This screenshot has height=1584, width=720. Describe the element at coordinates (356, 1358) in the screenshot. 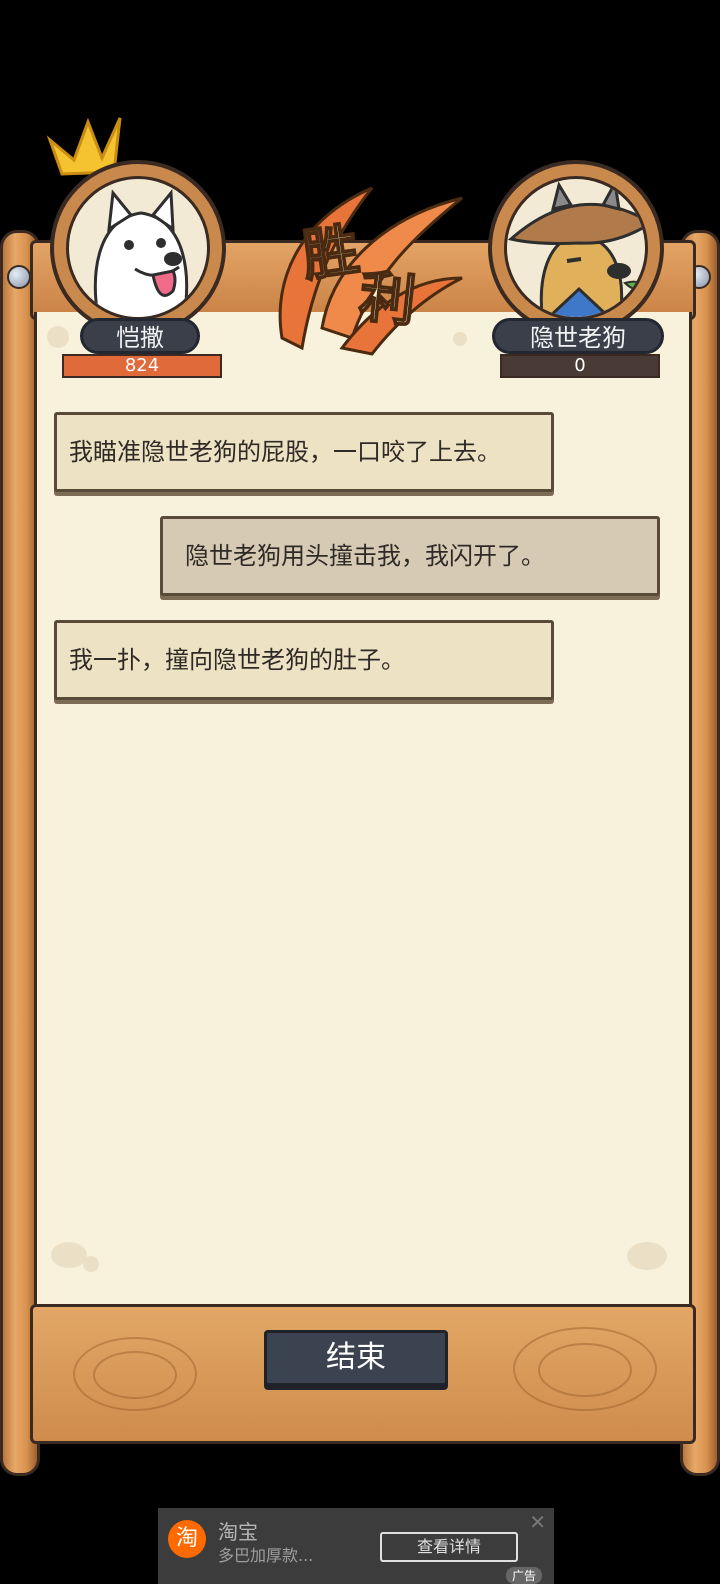

I see `end-button: 结束` at that location.